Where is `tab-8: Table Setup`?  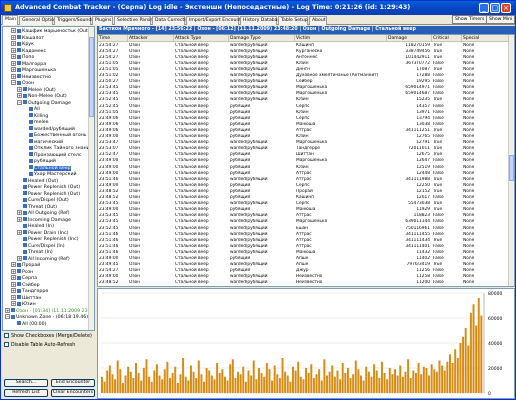 tab-8: Table Setup is located at coordinates (293, 20).